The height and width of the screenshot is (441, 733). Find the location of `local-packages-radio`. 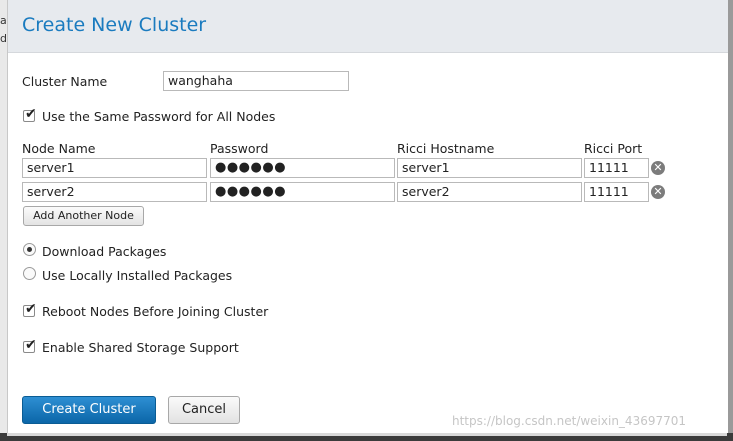

local-packages-radio is located at coordinates (29, 273).